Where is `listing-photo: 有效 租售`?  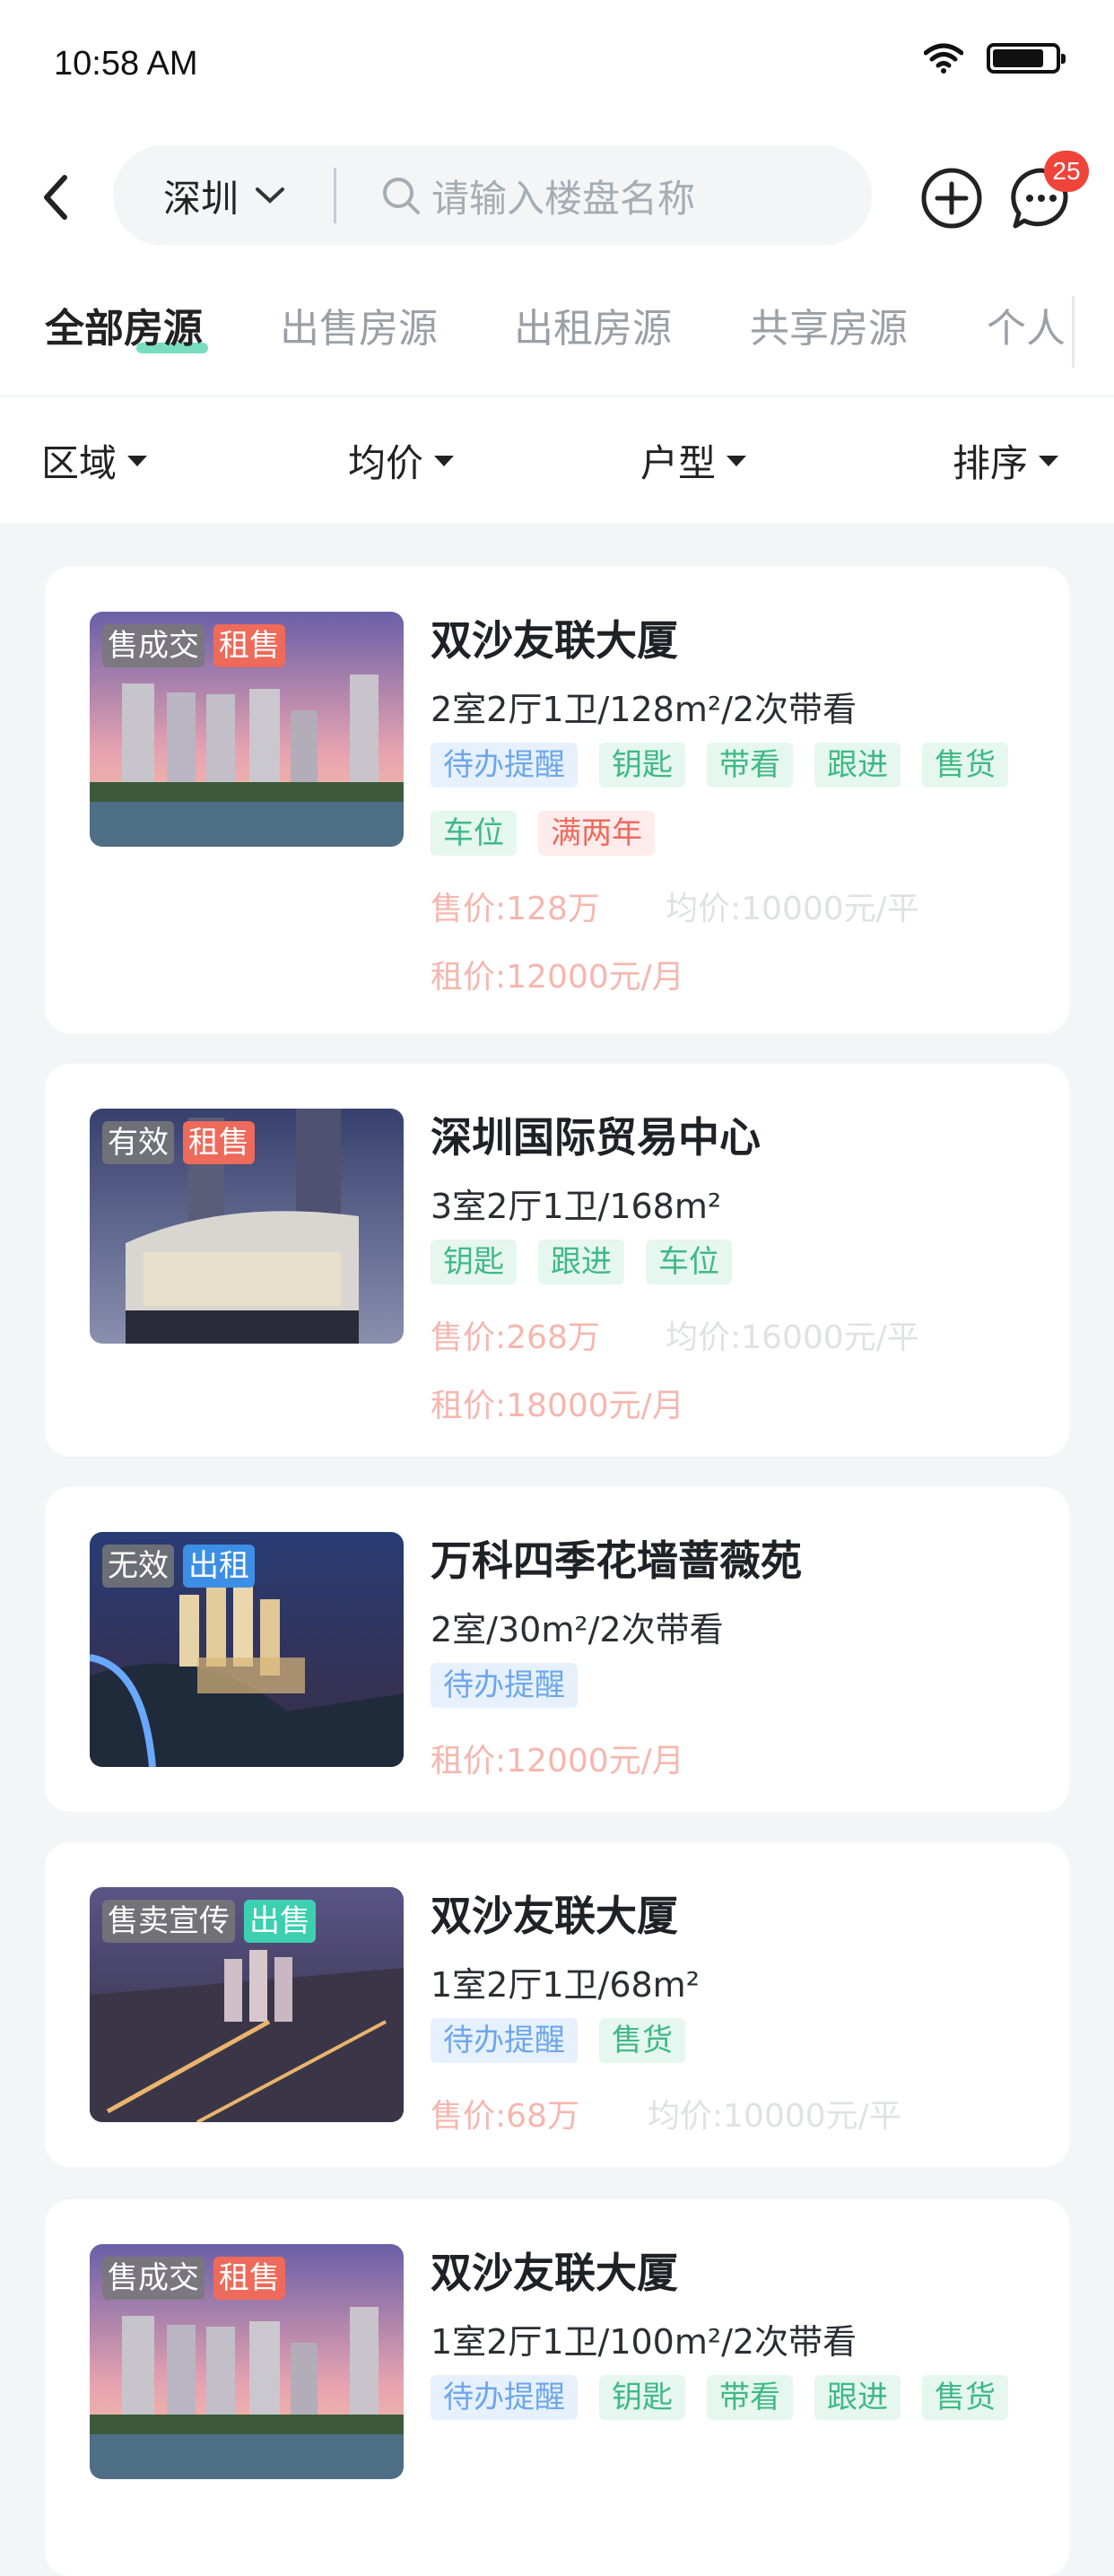 listing-photo: 有效 租售 is located at coordinates (247, 1226).